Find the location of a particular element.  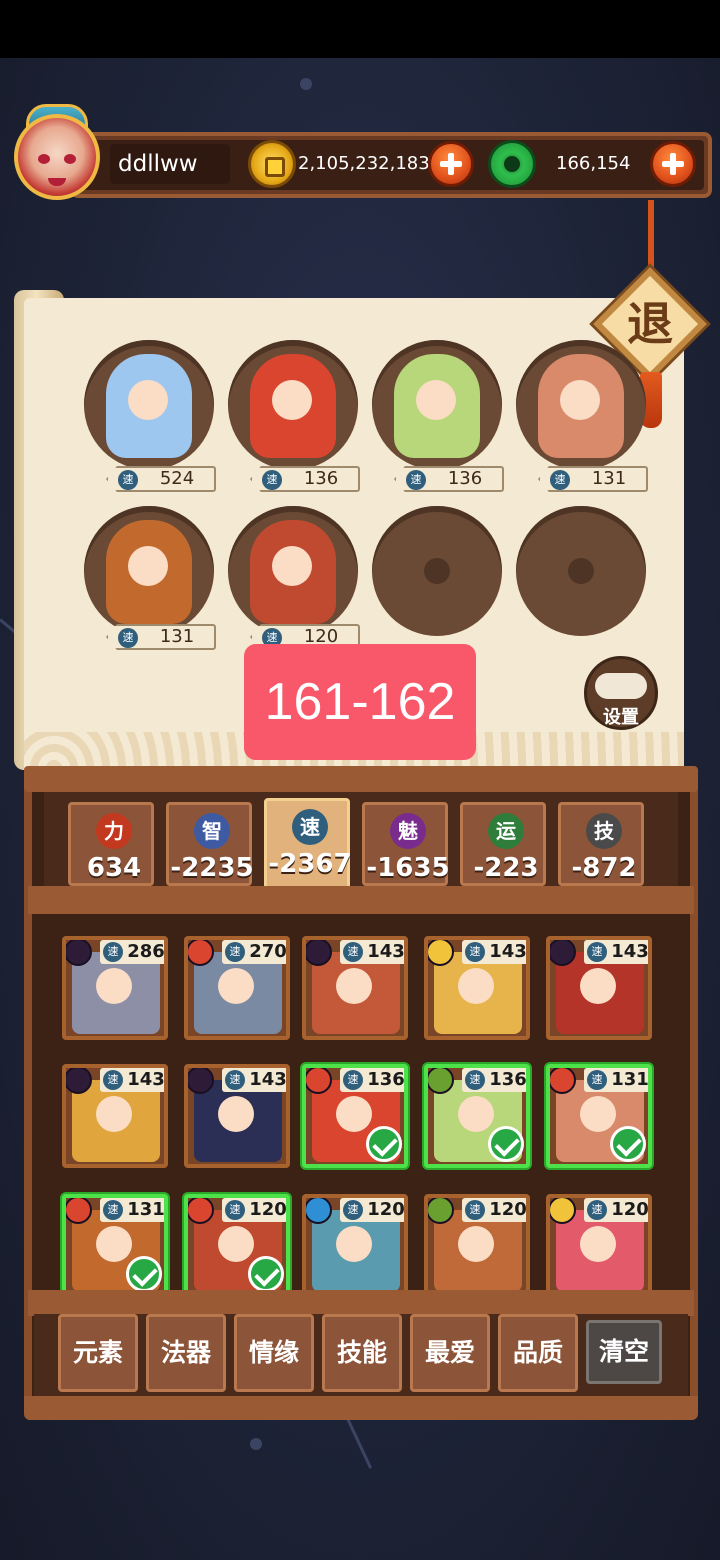

card-speed-value: 286 is located at coordinates (146, 951).